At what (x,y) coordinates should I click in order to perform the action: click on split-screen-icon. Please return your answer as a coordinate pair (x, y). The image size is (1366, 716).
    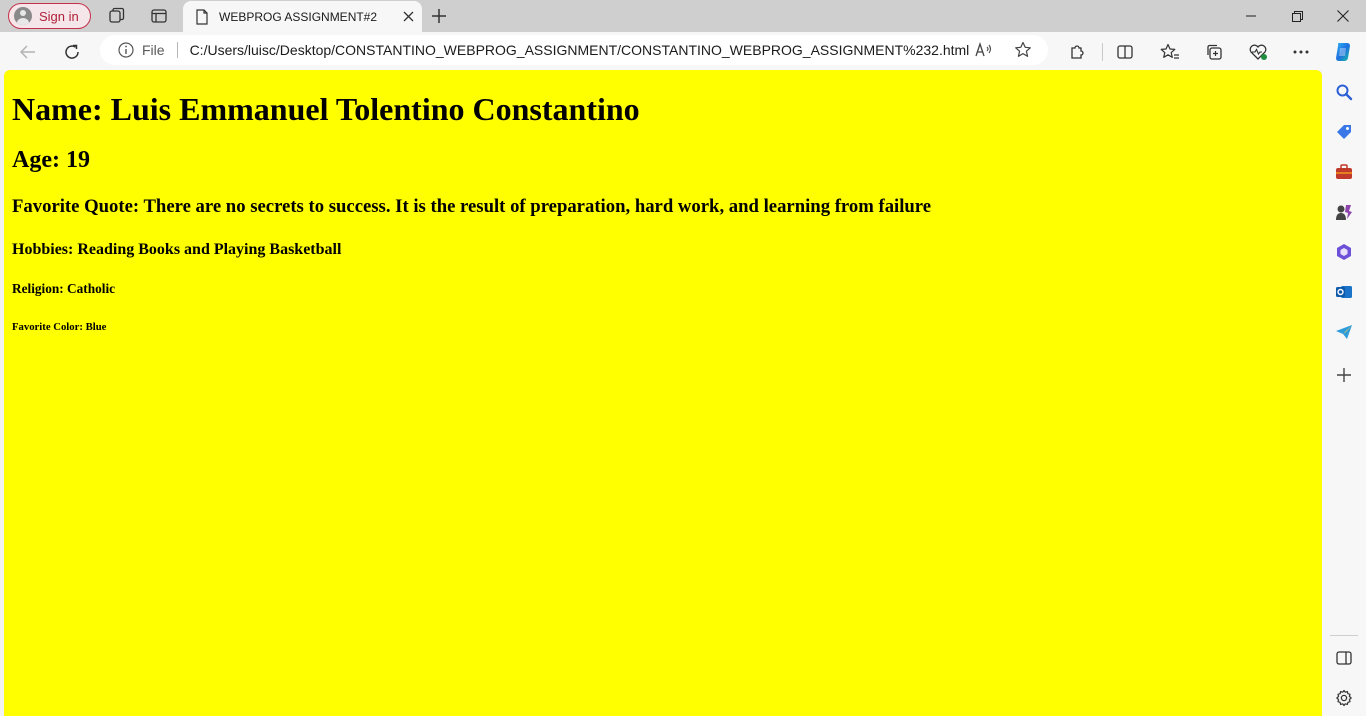
    Looking at the image, I should click on (1125, 52).